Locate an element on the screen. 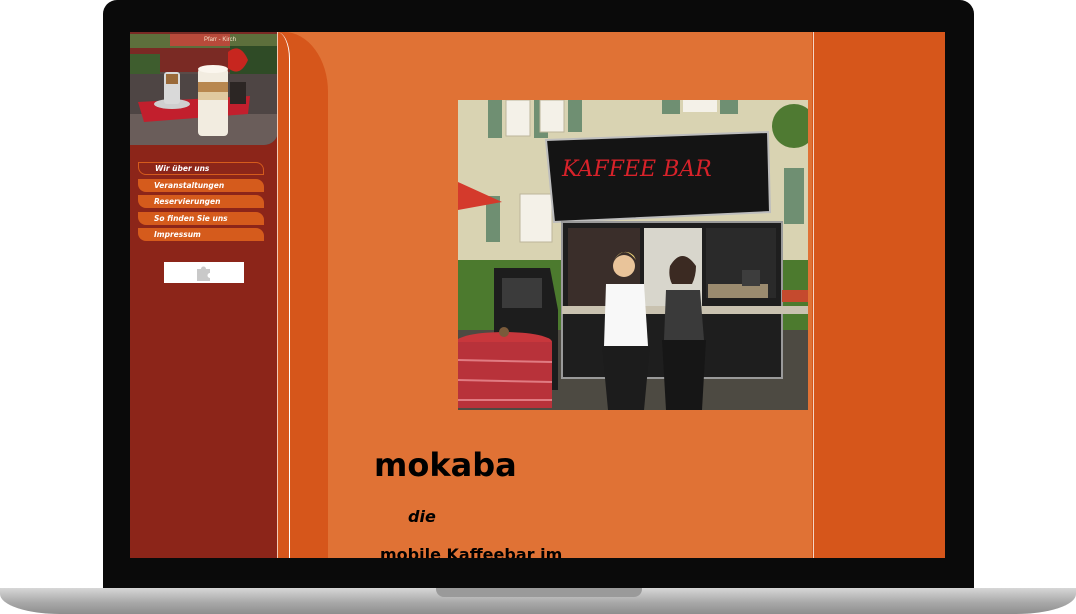  puzzle-piece-icon is located at coordinates (203, 273).